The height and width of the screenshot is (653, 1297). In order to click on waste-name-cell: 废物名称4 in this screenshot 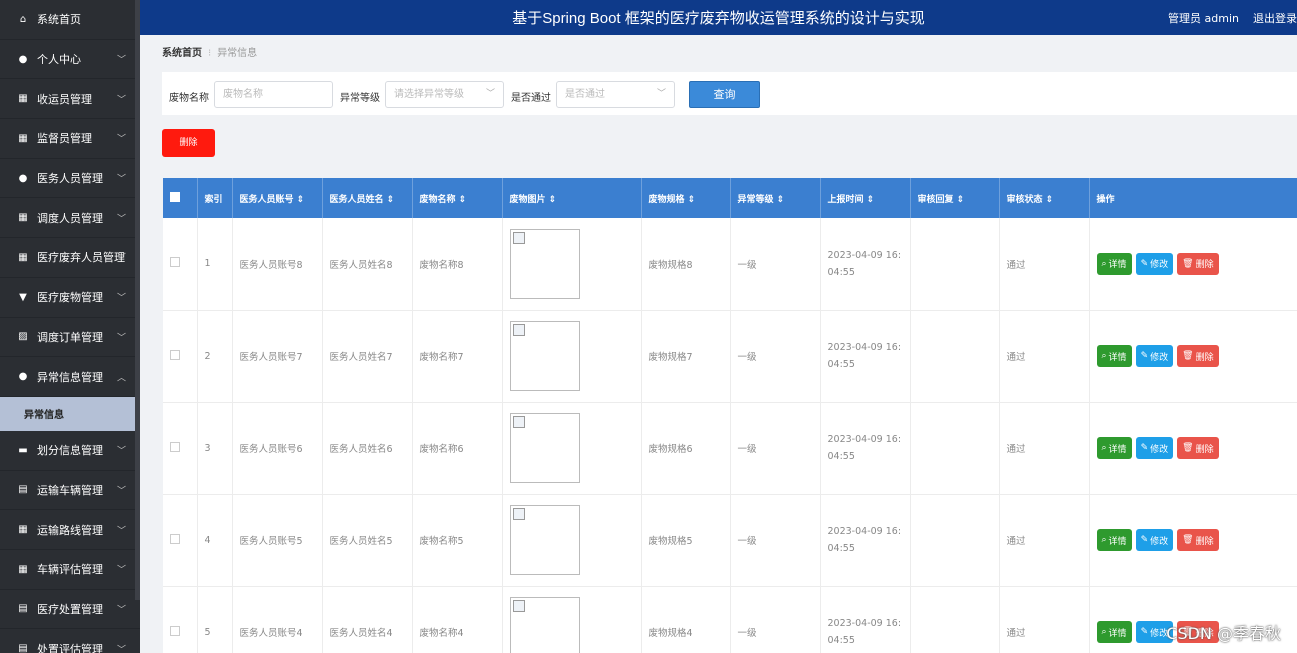, I will do `click(457, 619)`.